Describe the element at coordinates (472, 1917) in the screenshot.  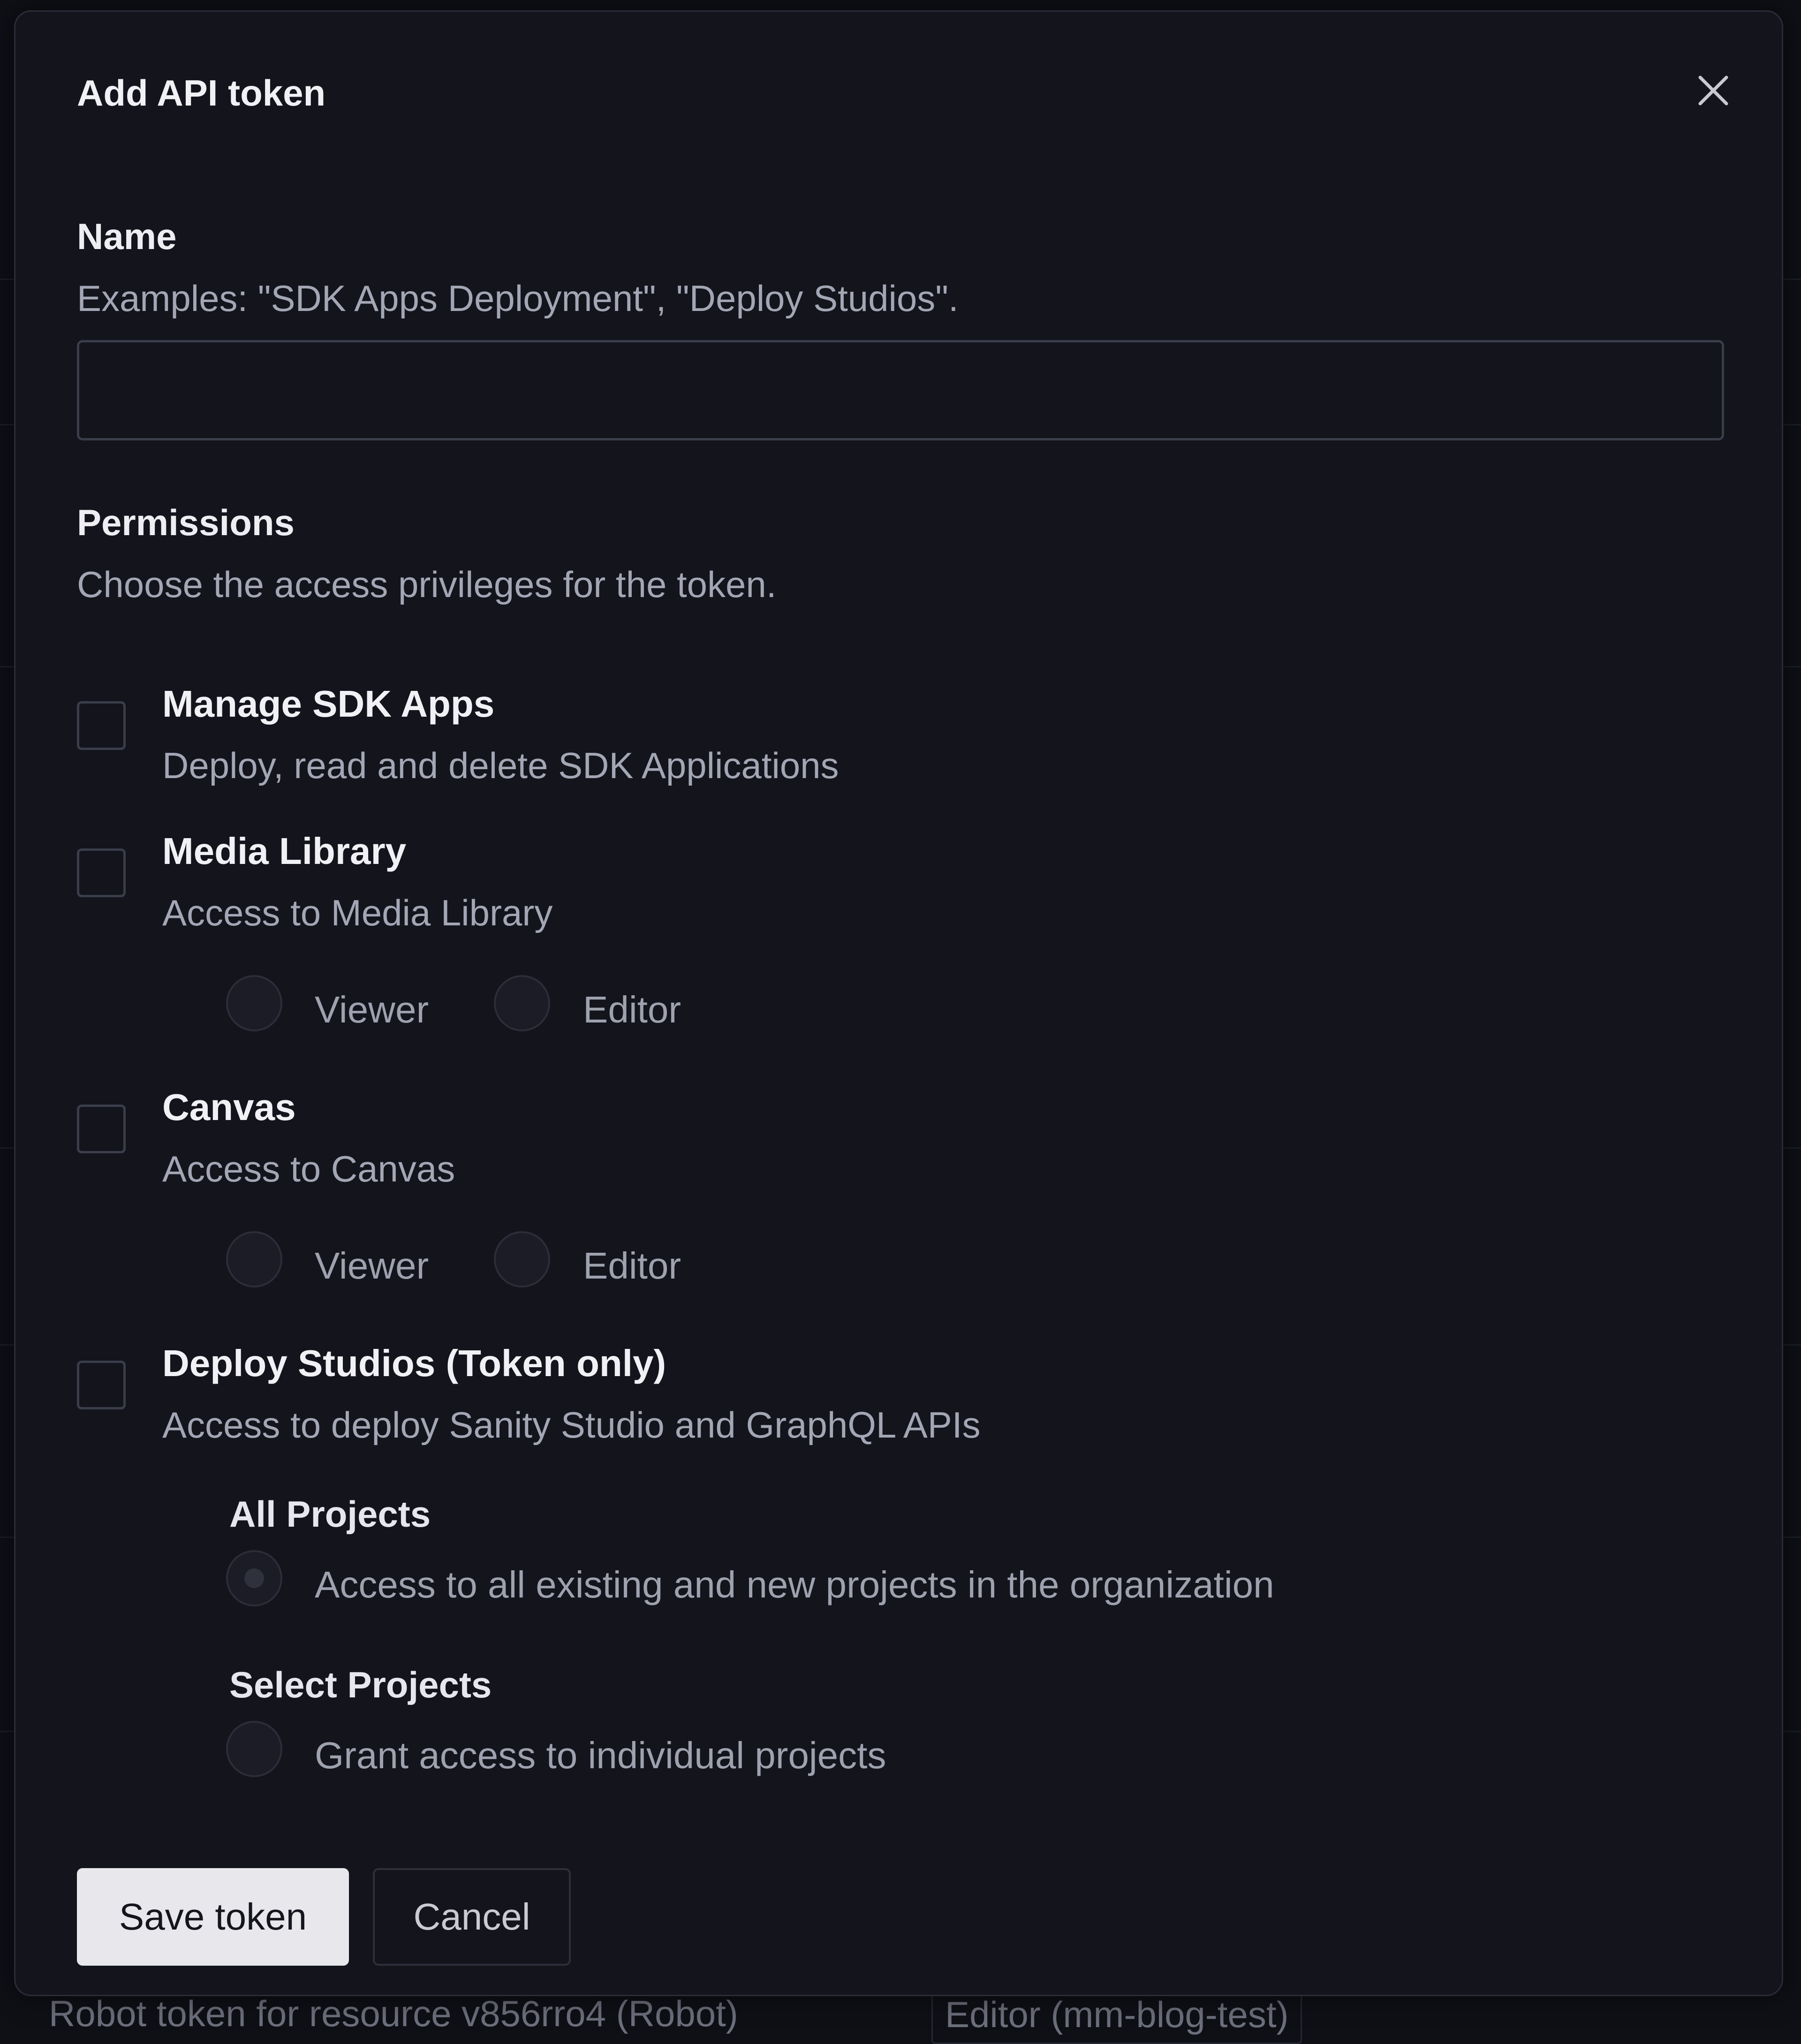
I see `cancel-button: Cancel` at that location.